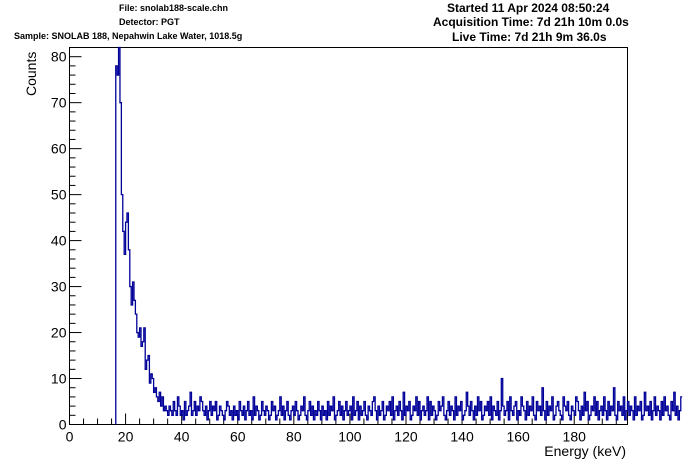 This screenshot has height=472, width=696. Describe the element at coordinates (59, 195) in the screenshot. I see `y-tick-label: 50` at that location.